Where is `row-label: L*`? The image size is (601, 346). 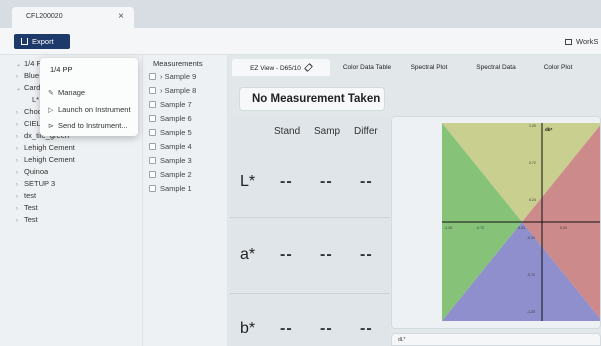
row-label: L* is located at coordinates (248, 181).